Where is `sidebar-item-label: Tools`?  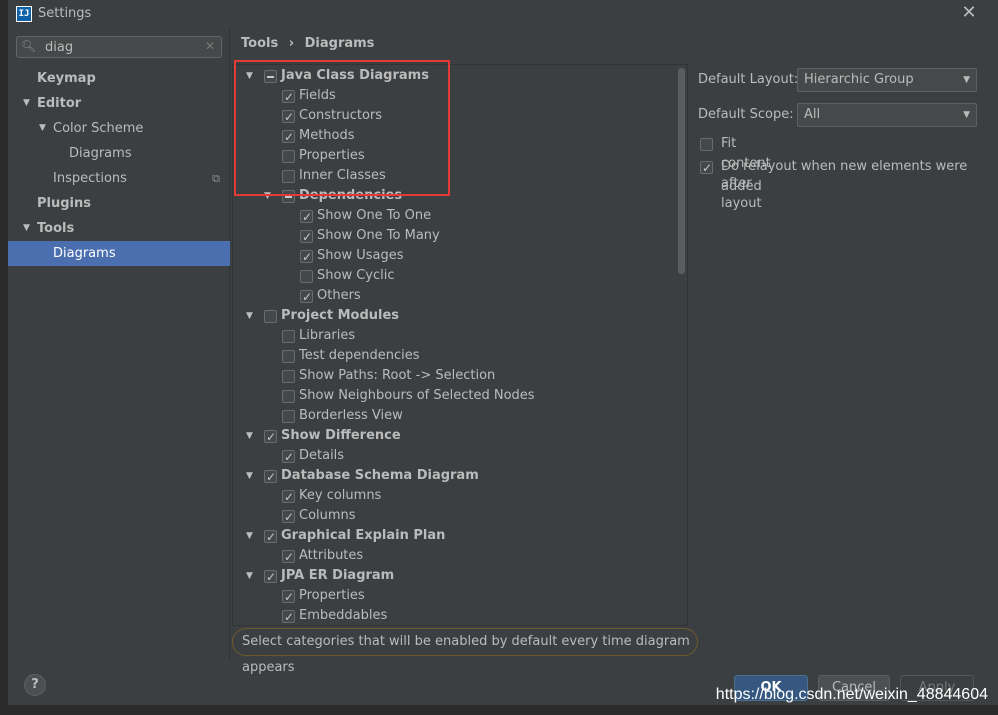 sidebar-item-label: Tools is located at coordinates (56, 228).